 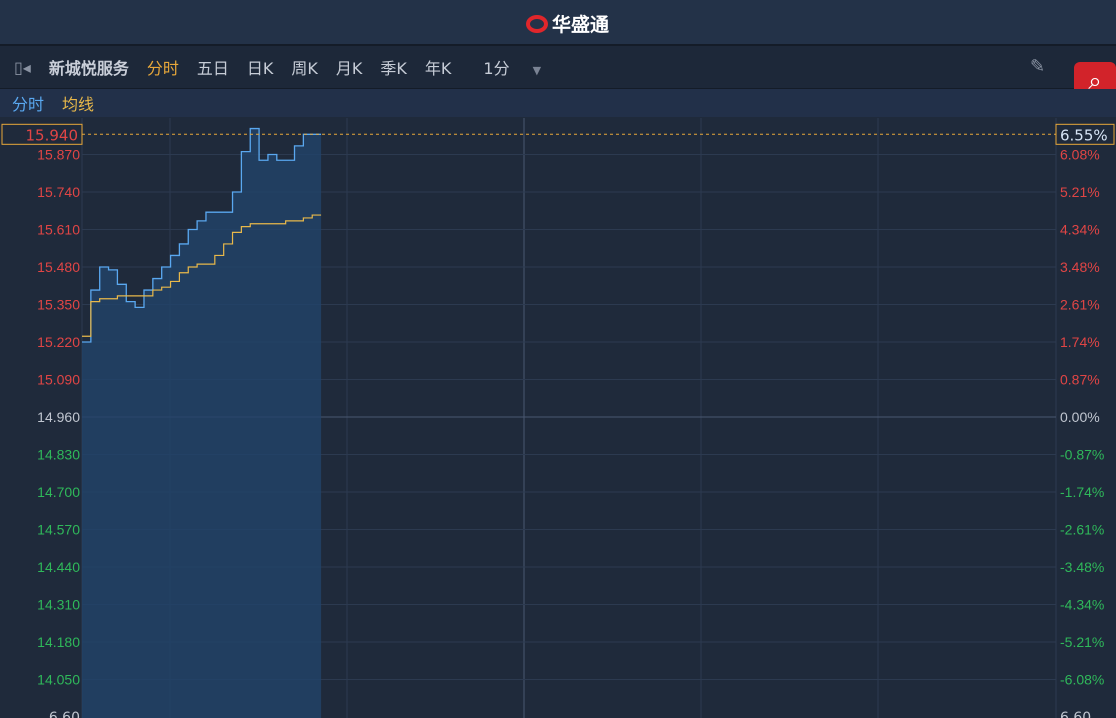 I want to click on percent-tick-label: 1.74%, so click(x=1080, y=342).